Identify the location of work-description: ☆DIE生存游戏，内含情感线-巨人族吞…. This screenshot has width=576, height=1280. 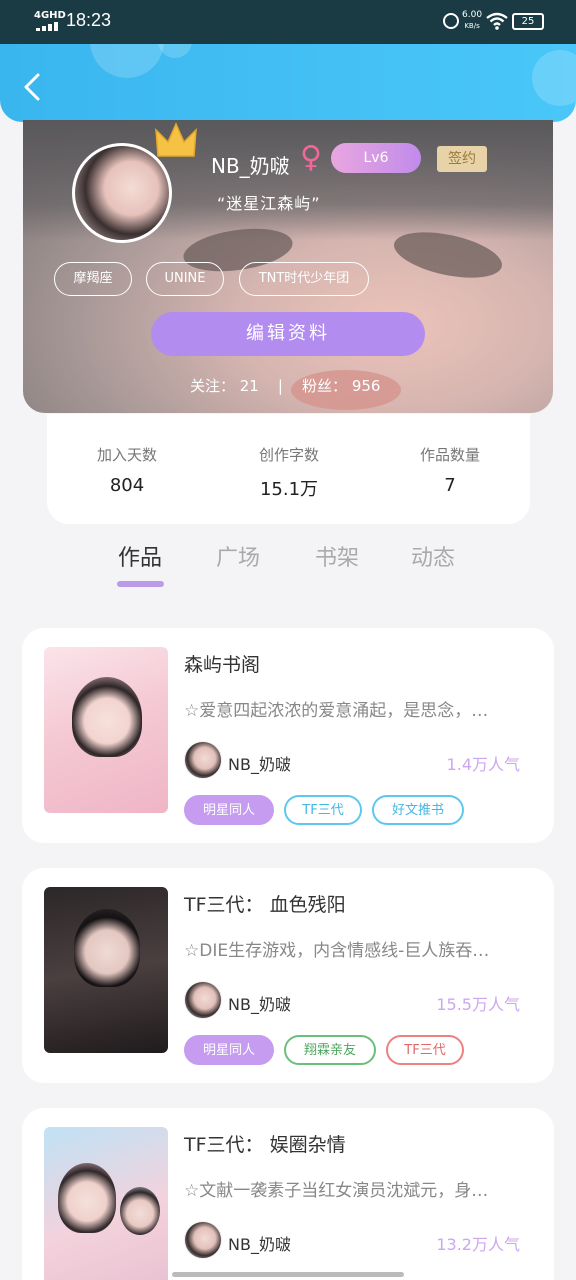
(337, 951).